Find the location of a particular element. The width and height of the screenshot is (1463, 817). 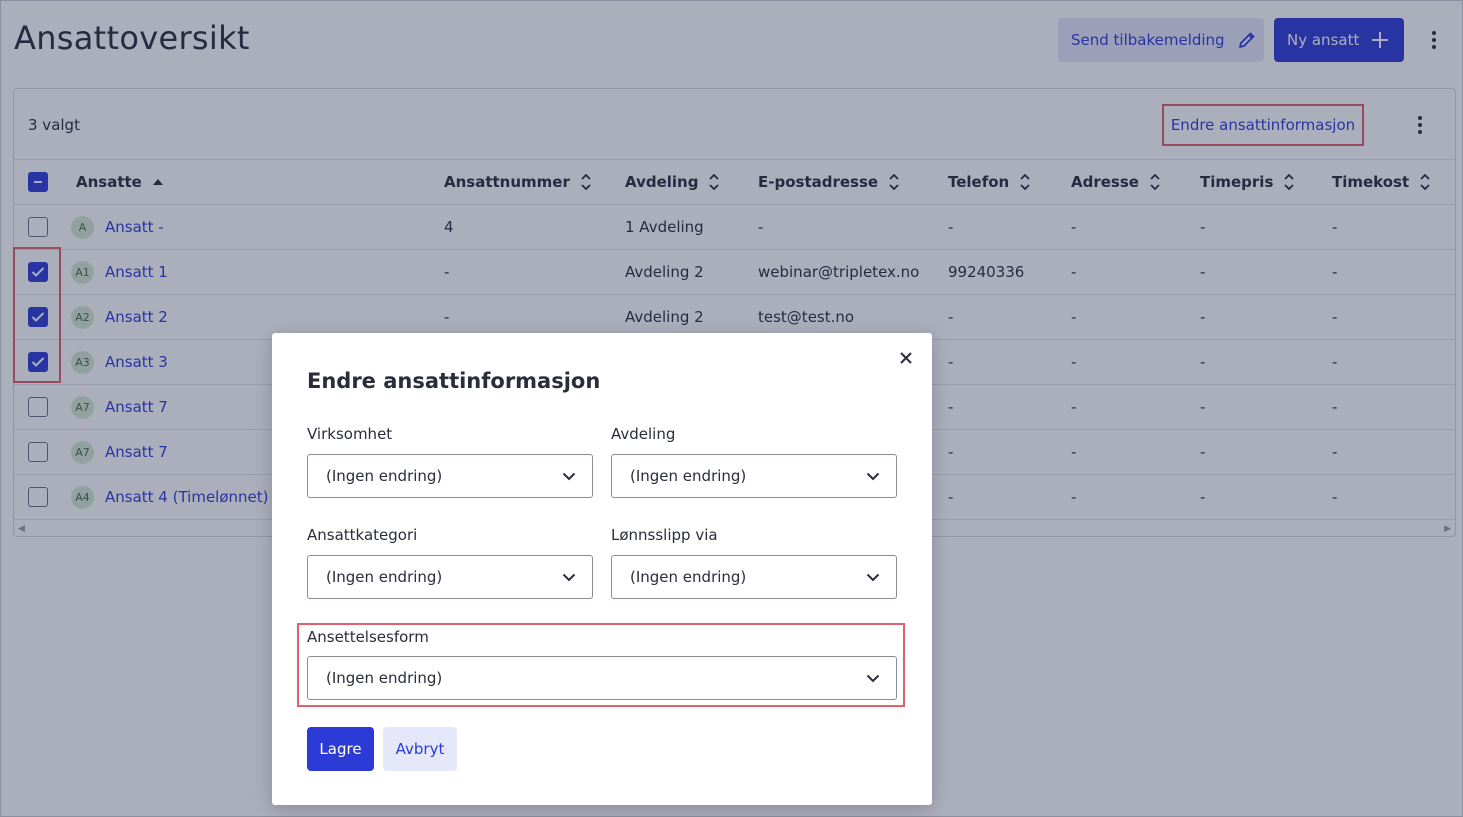

lonnsslipp-select: (Ingen endring) is located at coordinates (754, 577).